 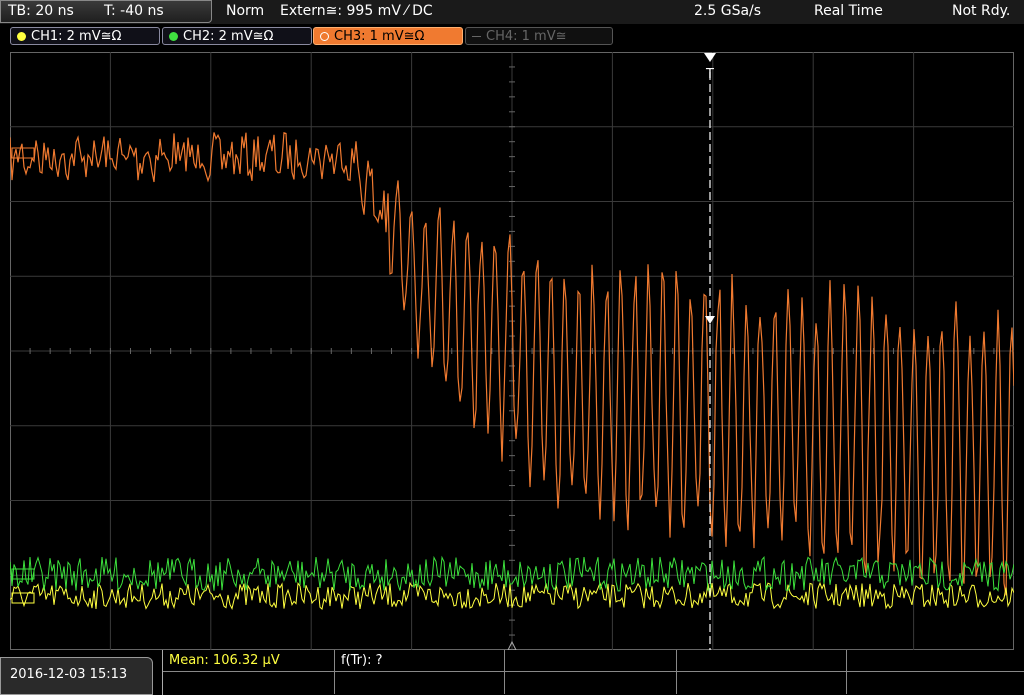 I want to click on trigger-mode-readout: Norm, so click(x=245, y=11).